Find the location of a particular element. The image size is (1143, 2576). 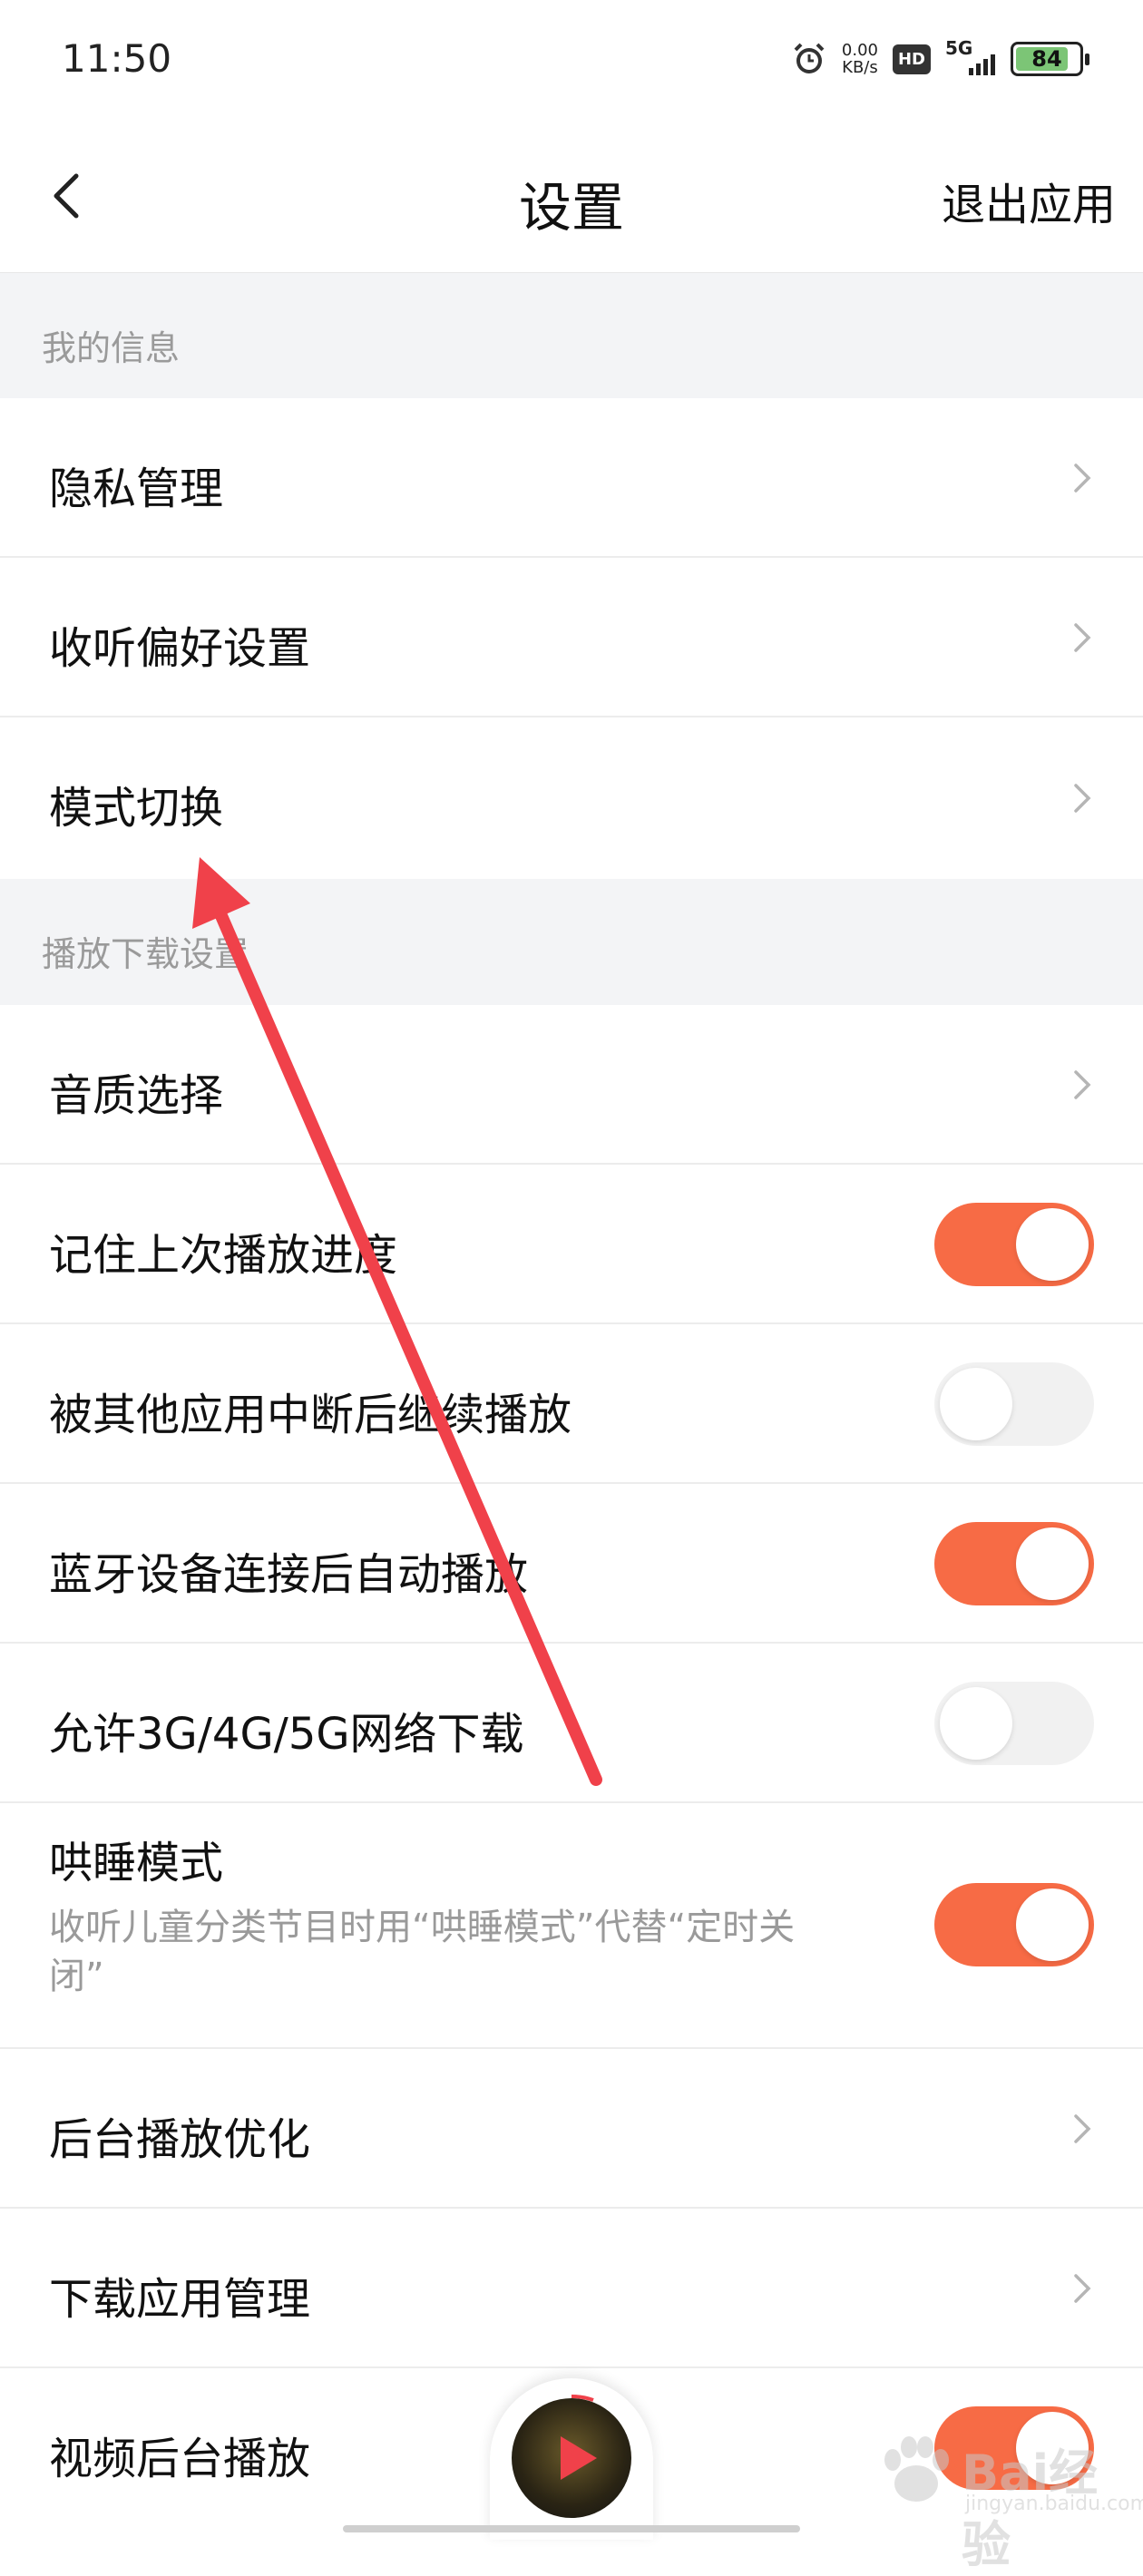

alarm-icon is located at coordinates (809, 58).